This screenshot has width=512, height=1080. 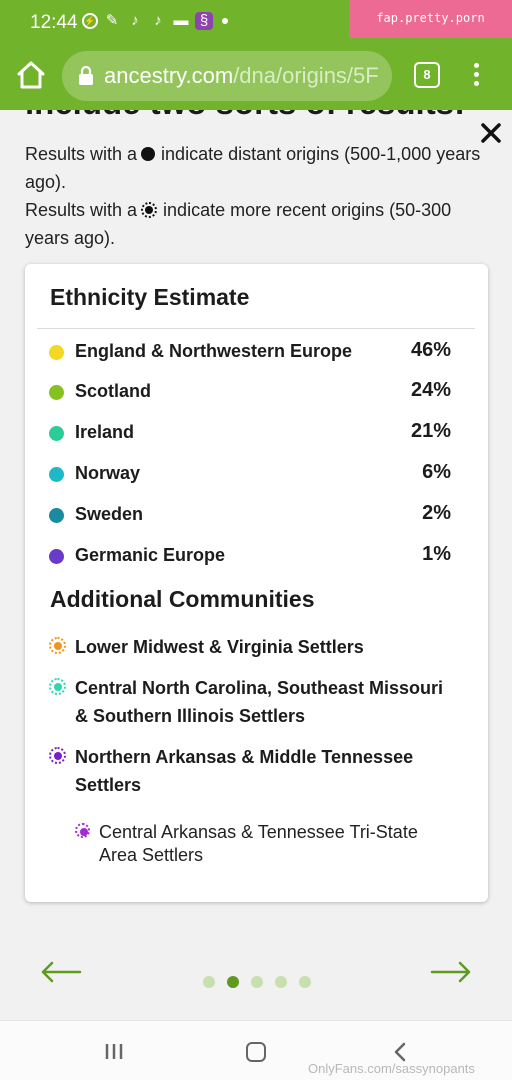 I want to click on ethnicity-percent: 6%, so click(x=436, y=472).